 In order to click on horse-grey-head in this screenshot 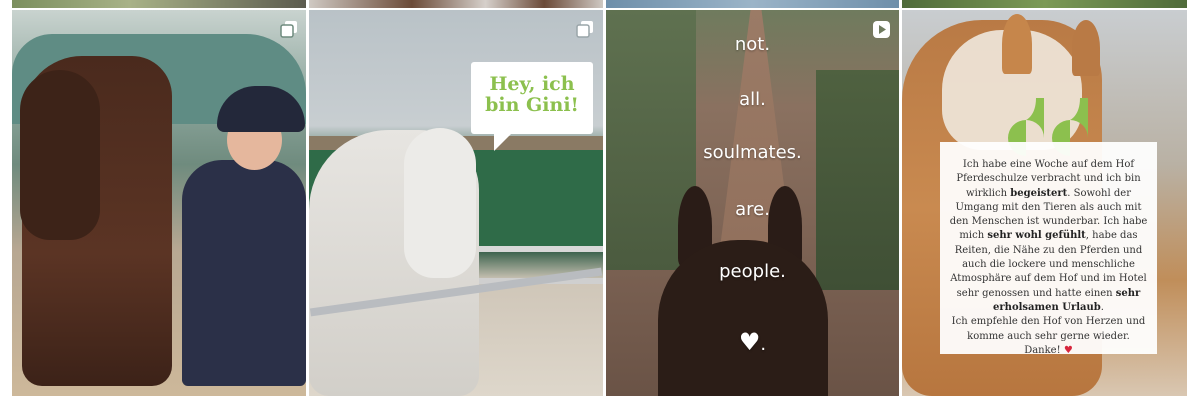, I will do `click(440, 203)`.